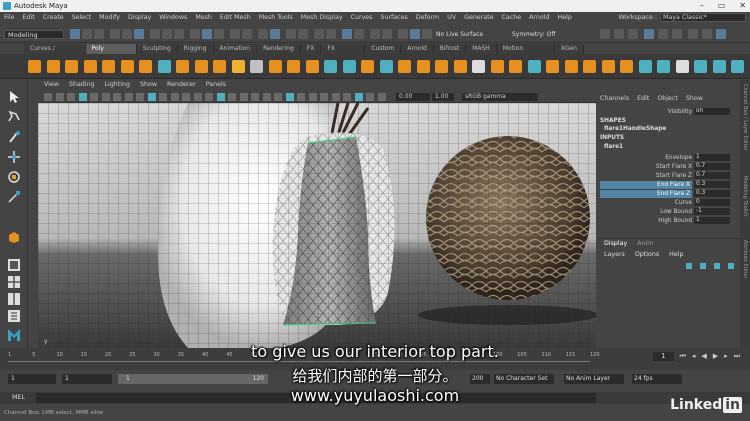 This screenshot has width=750, height=421. What do you see at coordinates (614, 255) in the screenshot?
I see `layer-menu-layers: Layers` at bounding box center [614, 255].